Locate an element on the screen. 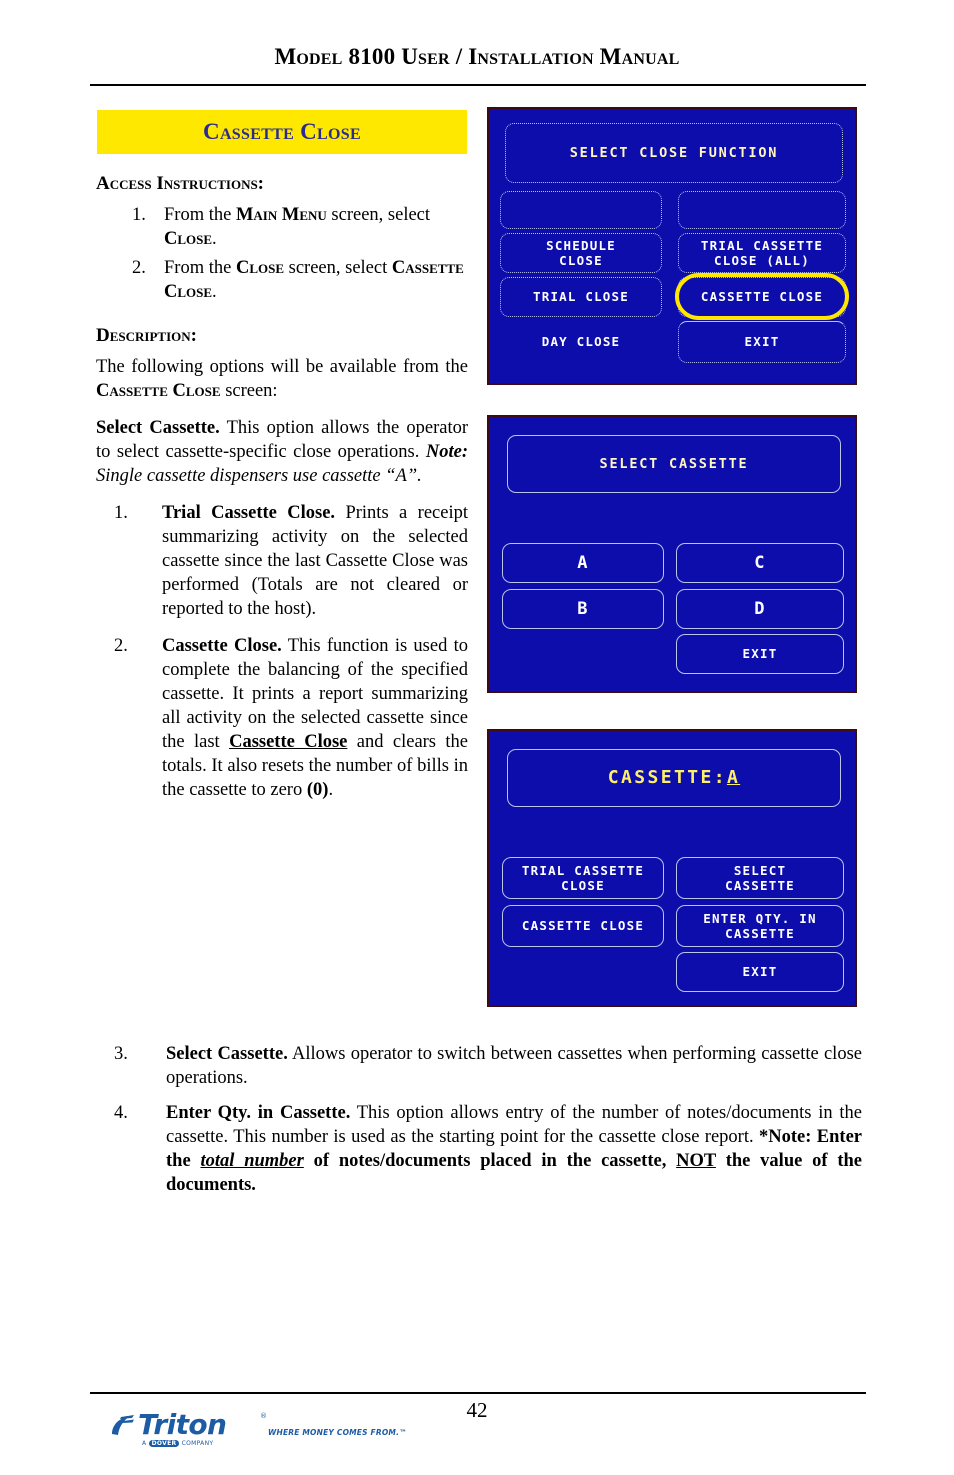 The width and height of the screenshot is (954, 1475). list-number: 4. is located at coordinates (121, 1113).